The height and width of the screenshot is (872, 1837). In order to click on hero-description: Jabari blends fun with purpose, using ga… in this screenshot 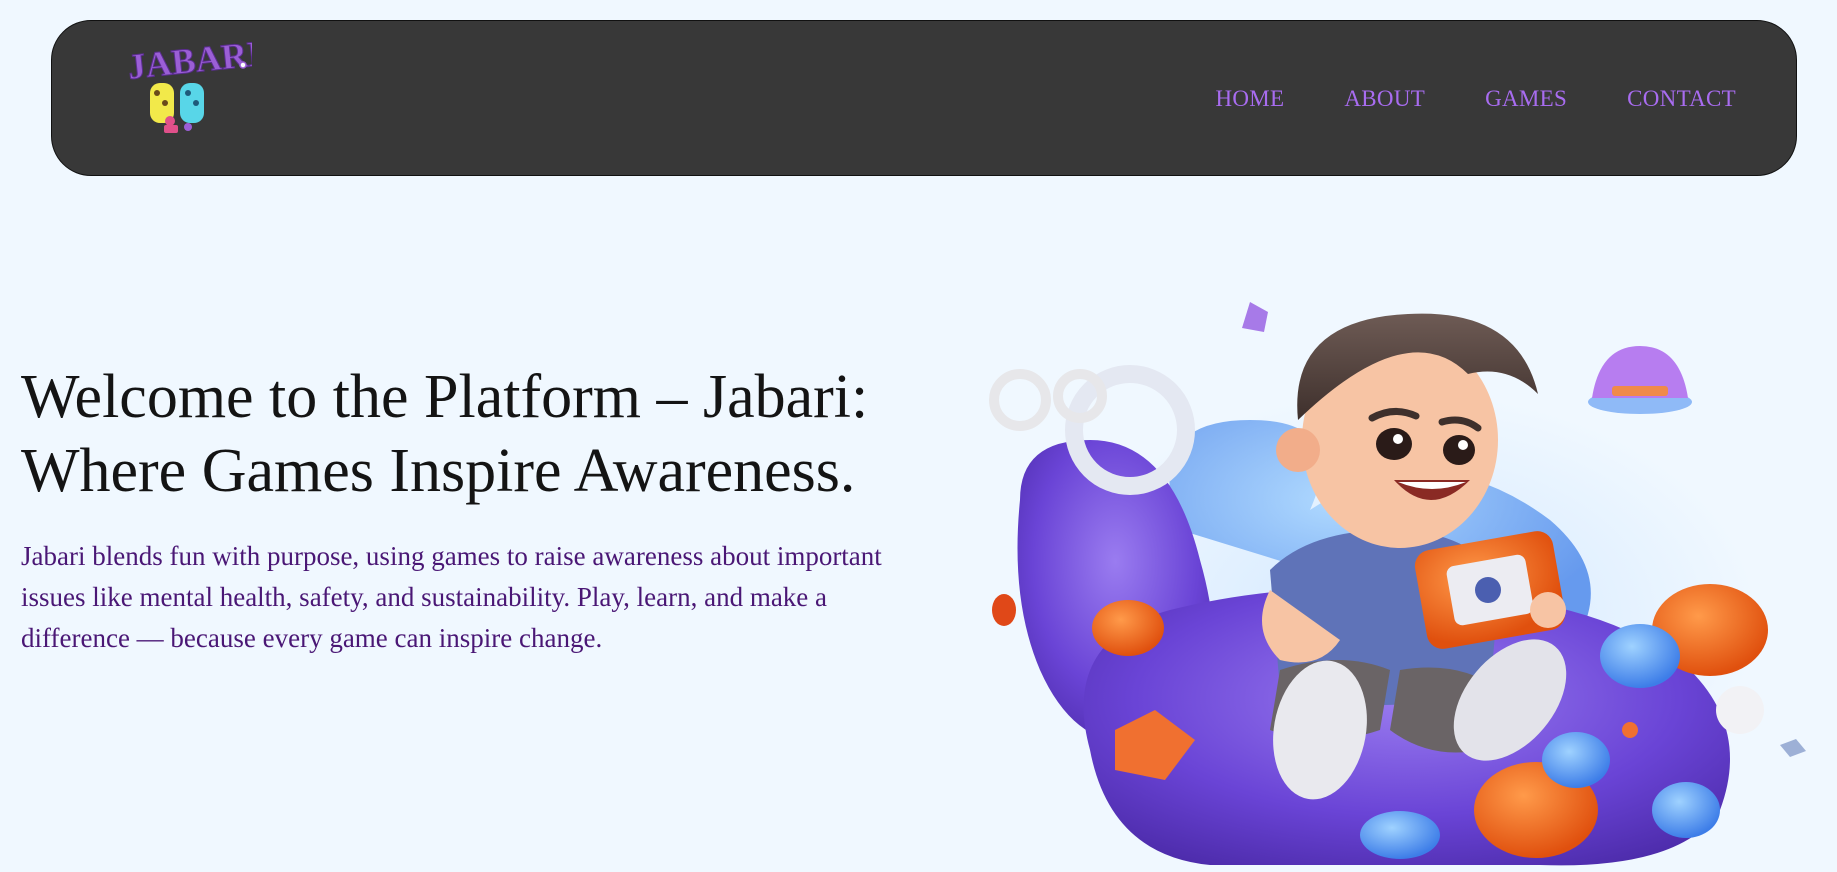, I will do `click(451, 597)`.